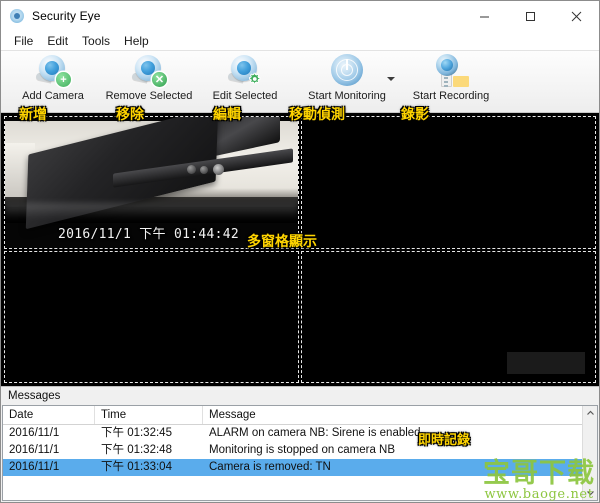 The width and height of the screenshot is (600, 503). Describe the element at coordinates (136, 450) in the screenshot. I see `cell-time: 下午 01:32:48` at that location.